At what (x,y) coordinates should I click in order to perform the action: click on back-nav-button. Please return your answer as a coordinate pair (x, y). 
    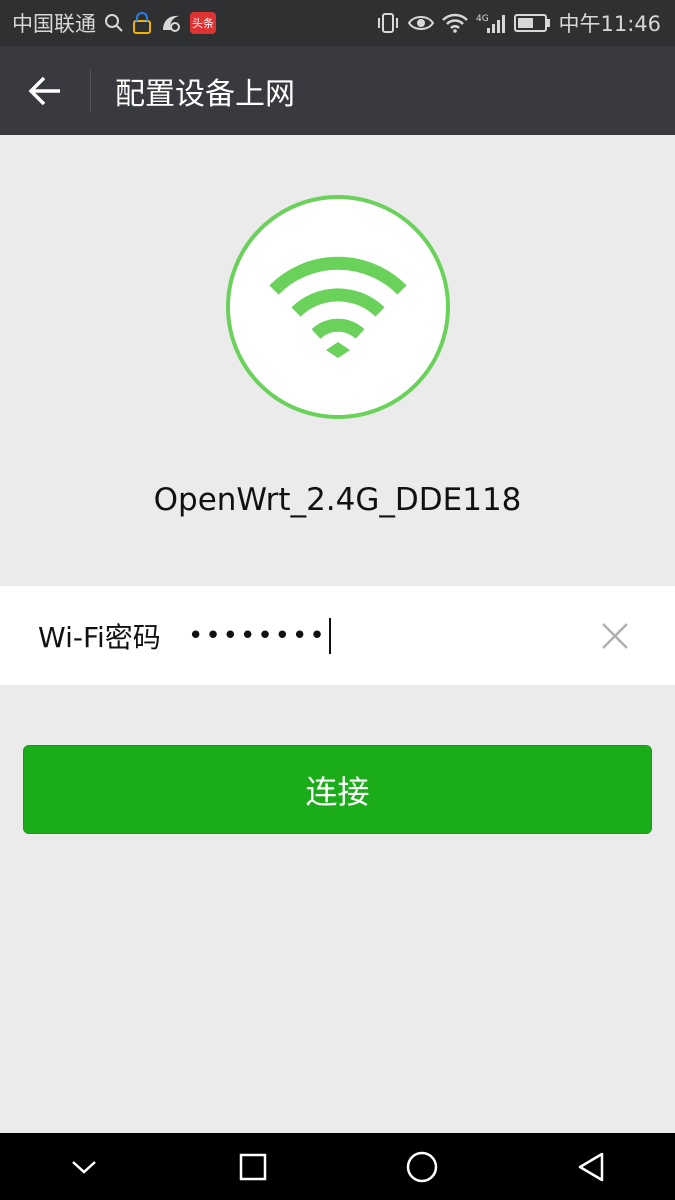
    Looking at the image, I should click on (591, 1167).